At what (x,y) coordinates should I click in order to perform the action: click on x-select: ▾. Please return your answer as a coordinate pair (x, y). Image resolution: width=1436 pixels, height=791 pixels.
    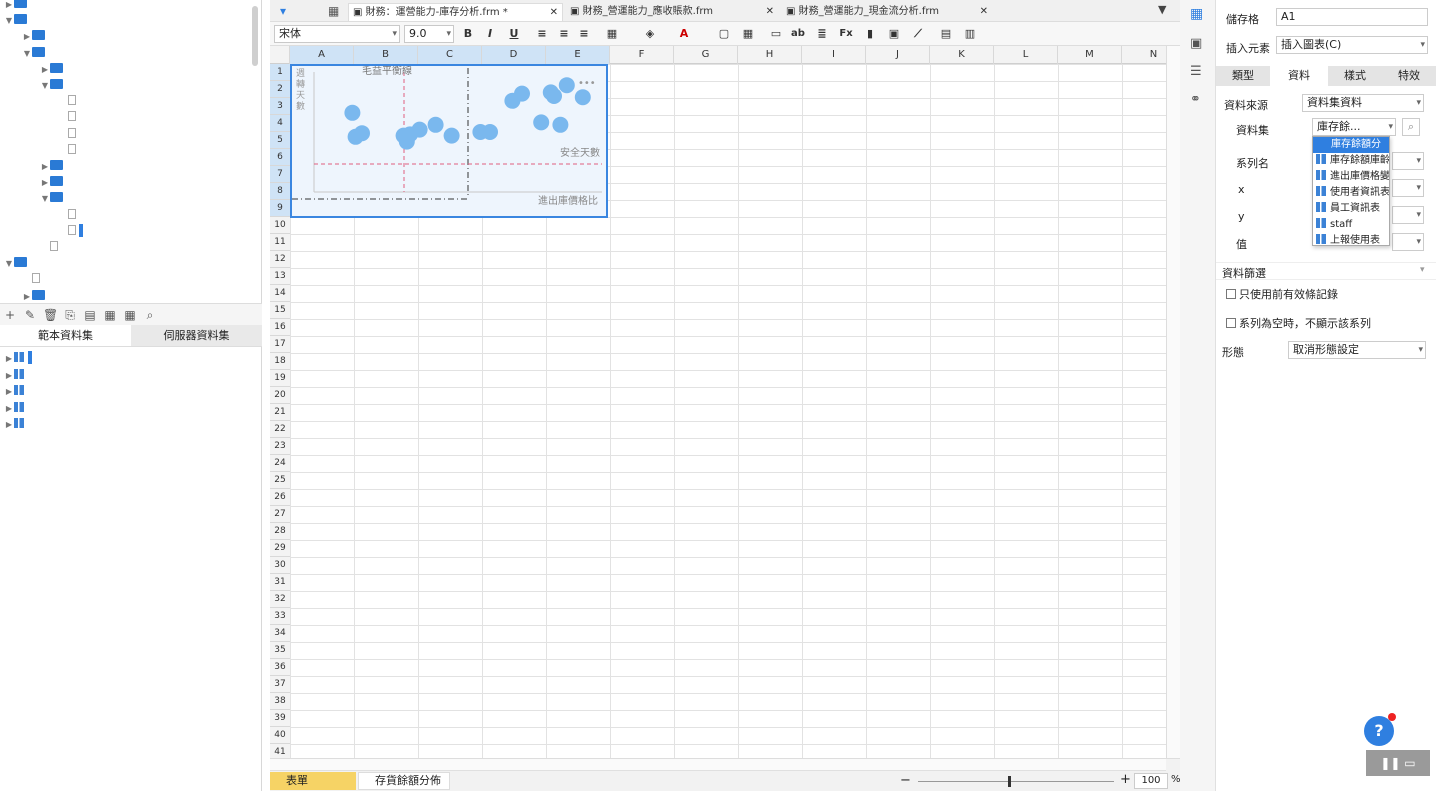
    Looking at the image, I should click on (1408, 188).